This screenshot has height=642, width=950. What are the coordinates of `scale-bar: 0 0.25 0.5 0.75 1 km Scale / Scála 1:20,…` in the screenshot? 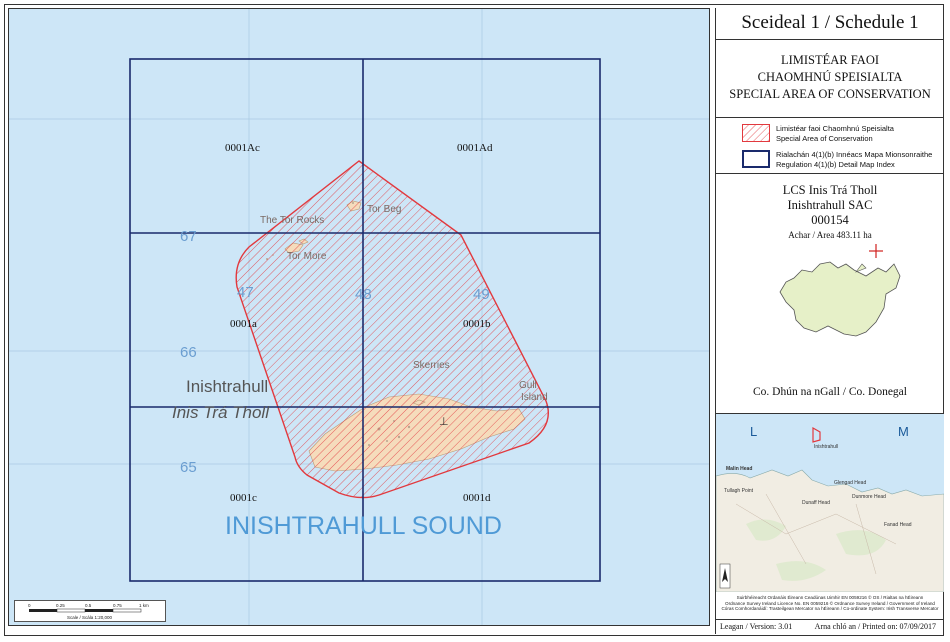 It's located at (90, 611).